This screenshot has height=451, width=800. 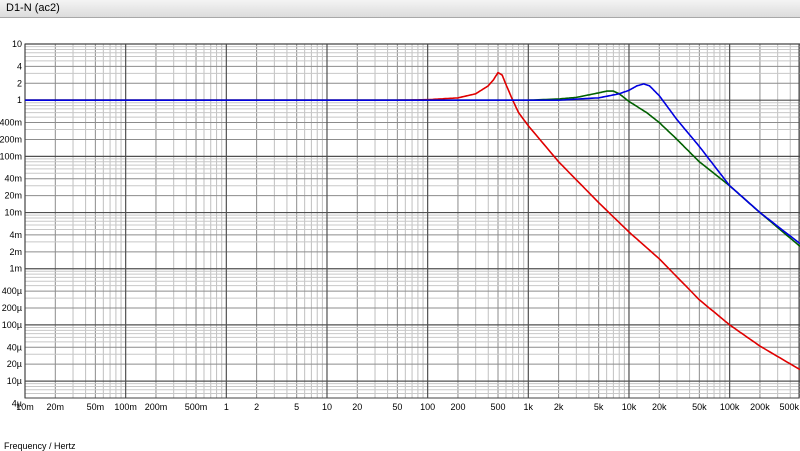 I want to click on x-tick-label: 2k, so click(x=559, y=407).